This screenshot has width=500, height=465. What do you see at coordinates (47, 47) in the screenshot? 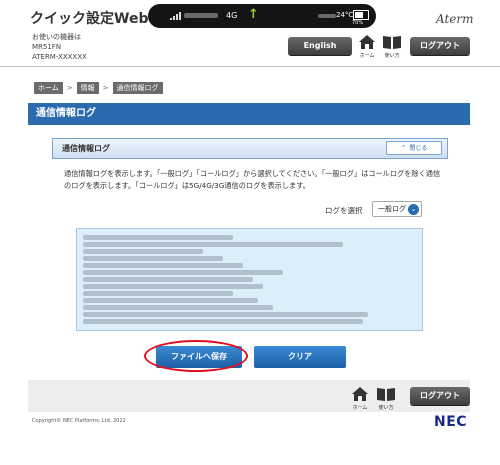
I see `device-model: MR51FN` at bounding box center [47, 47].